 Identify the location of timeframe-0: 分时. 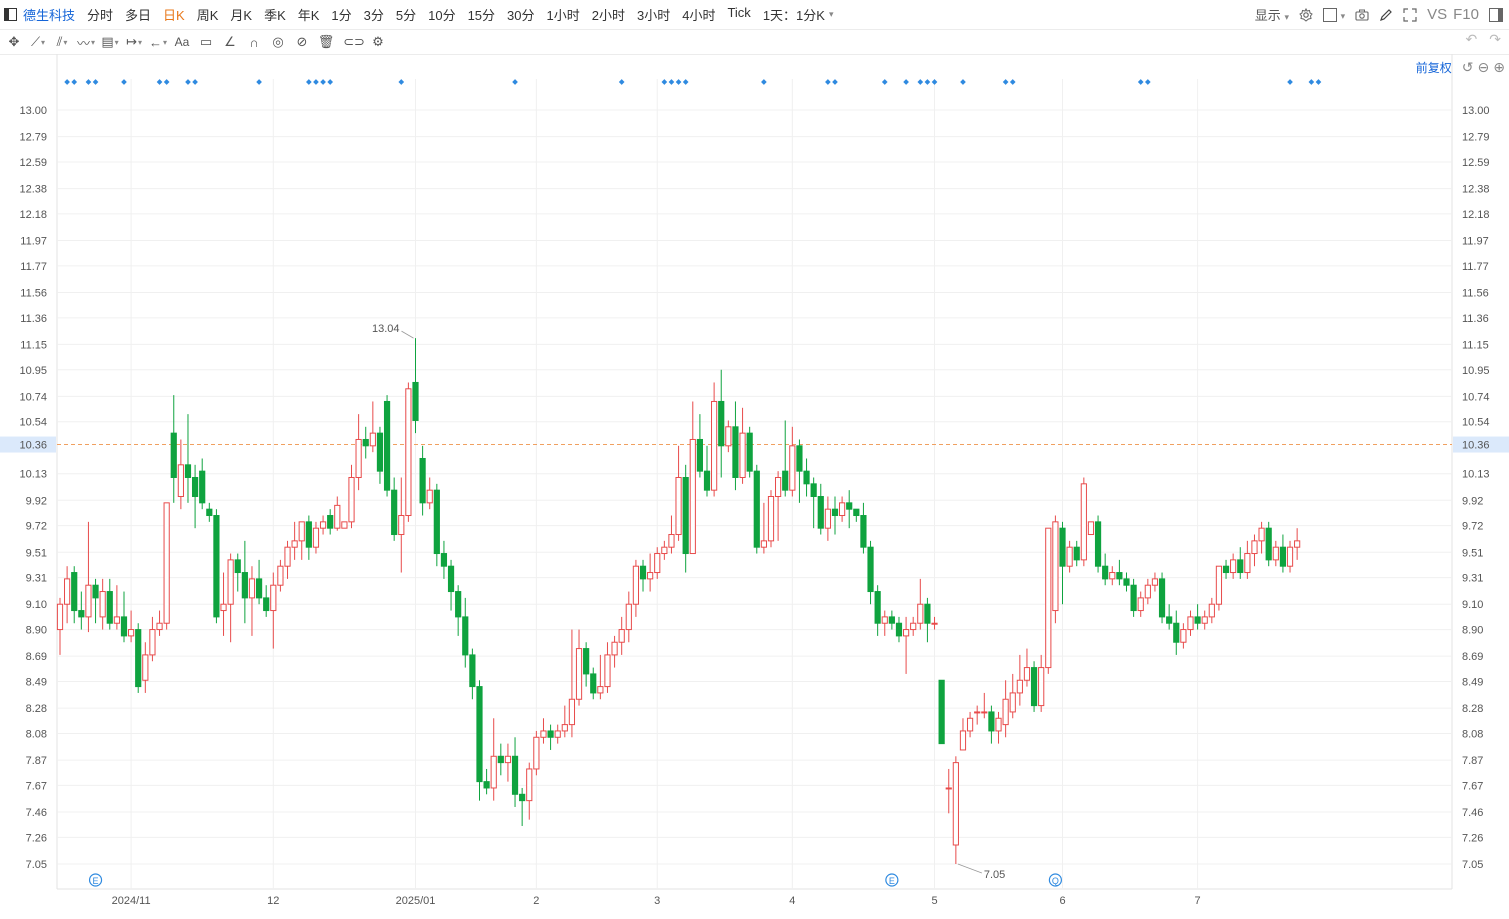
(100, 14).